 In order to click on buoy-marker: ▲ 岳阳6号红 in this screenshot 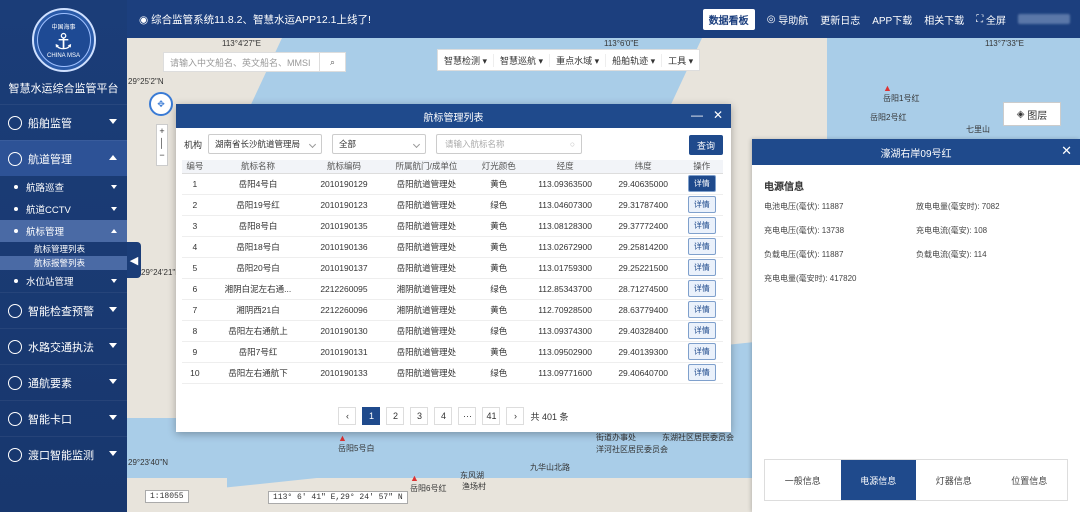, I will do `click(428, 483)`.